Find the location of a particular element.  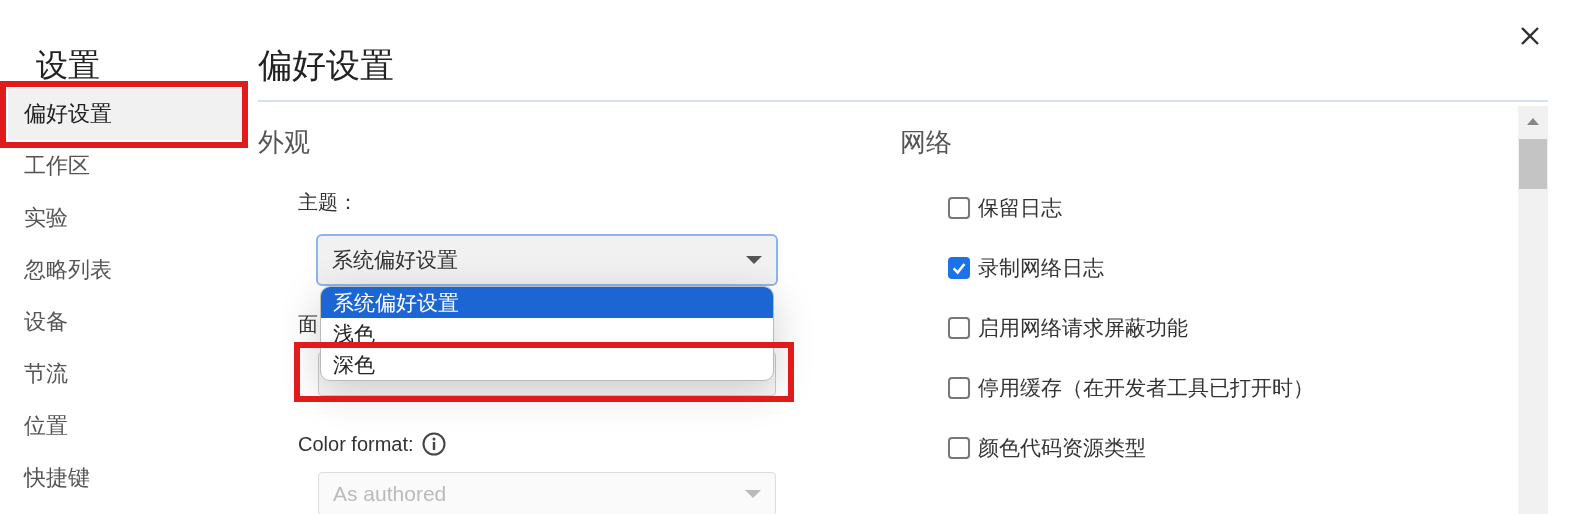

sidebar-item: 忽略列表 is located at coordinates (126, 270).